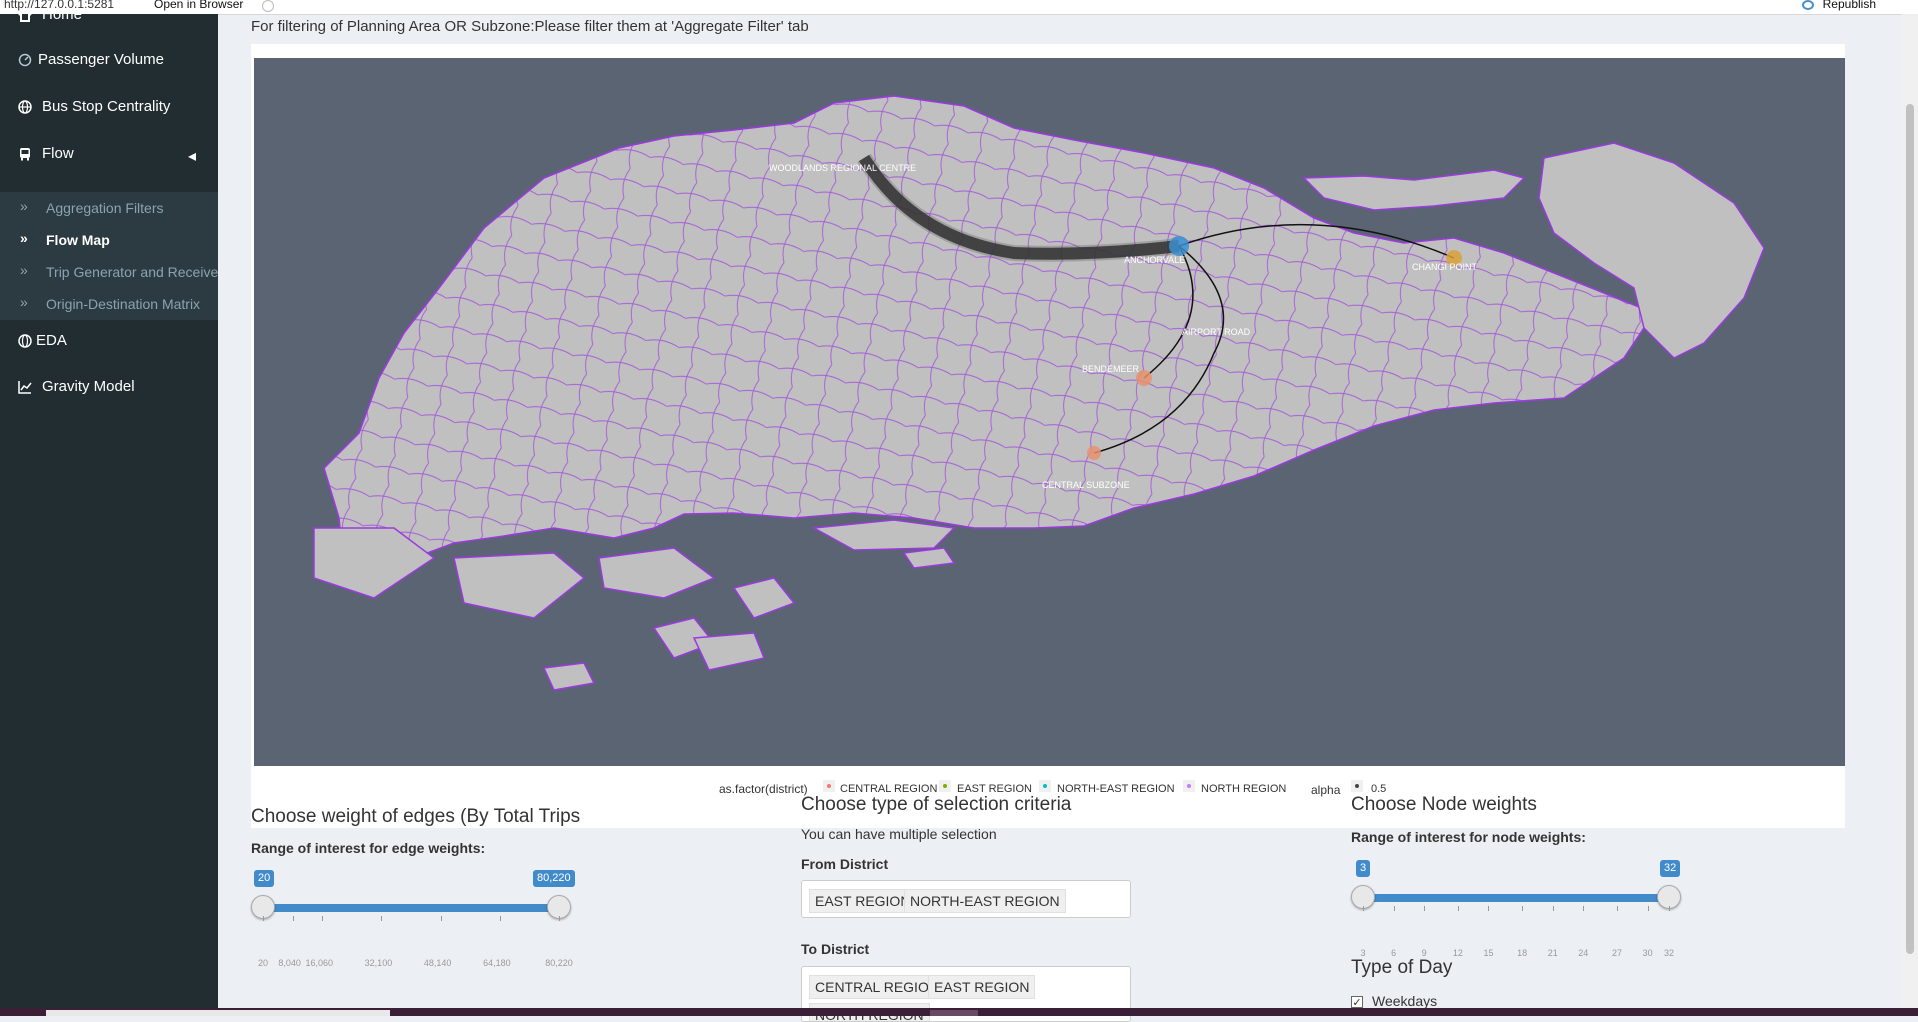 The width and height of the screenshot is (1918, 1022). Describe the element at coordinates (1445, 267) in the screenshot. I see `node-label: CHANGI POINT` at that location.